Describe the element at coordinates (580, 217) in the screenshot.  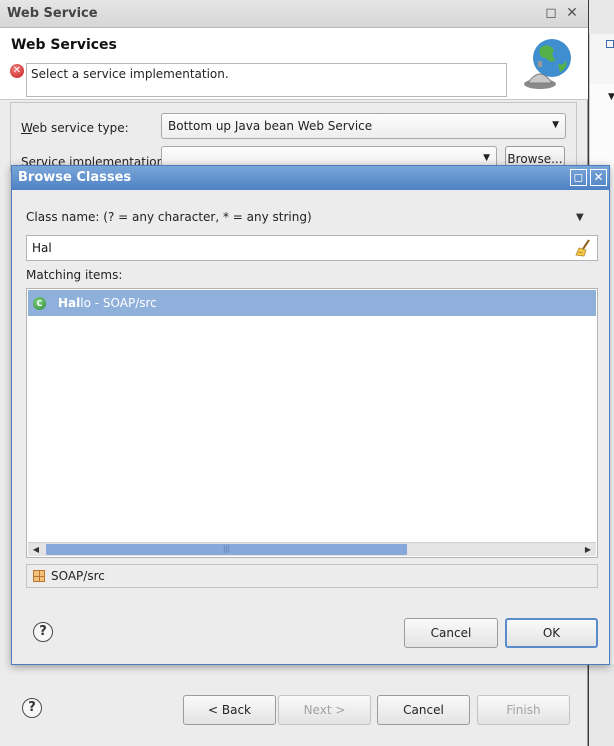
I see `filter-menu-icon: ▼` at that location.